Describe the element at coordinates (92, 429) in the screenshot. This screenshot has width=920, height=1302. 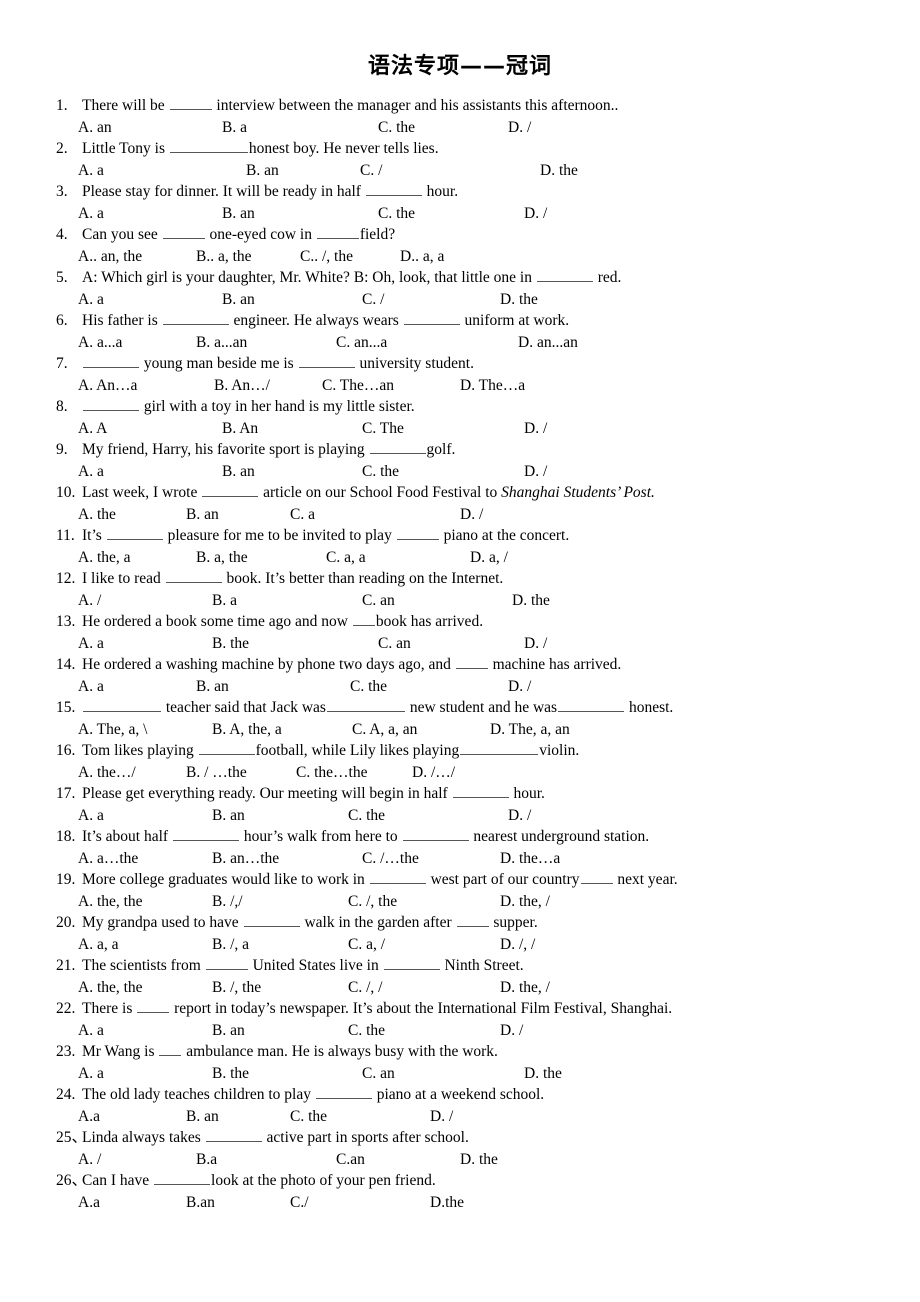
I see `option-choice: A. A` at that location.